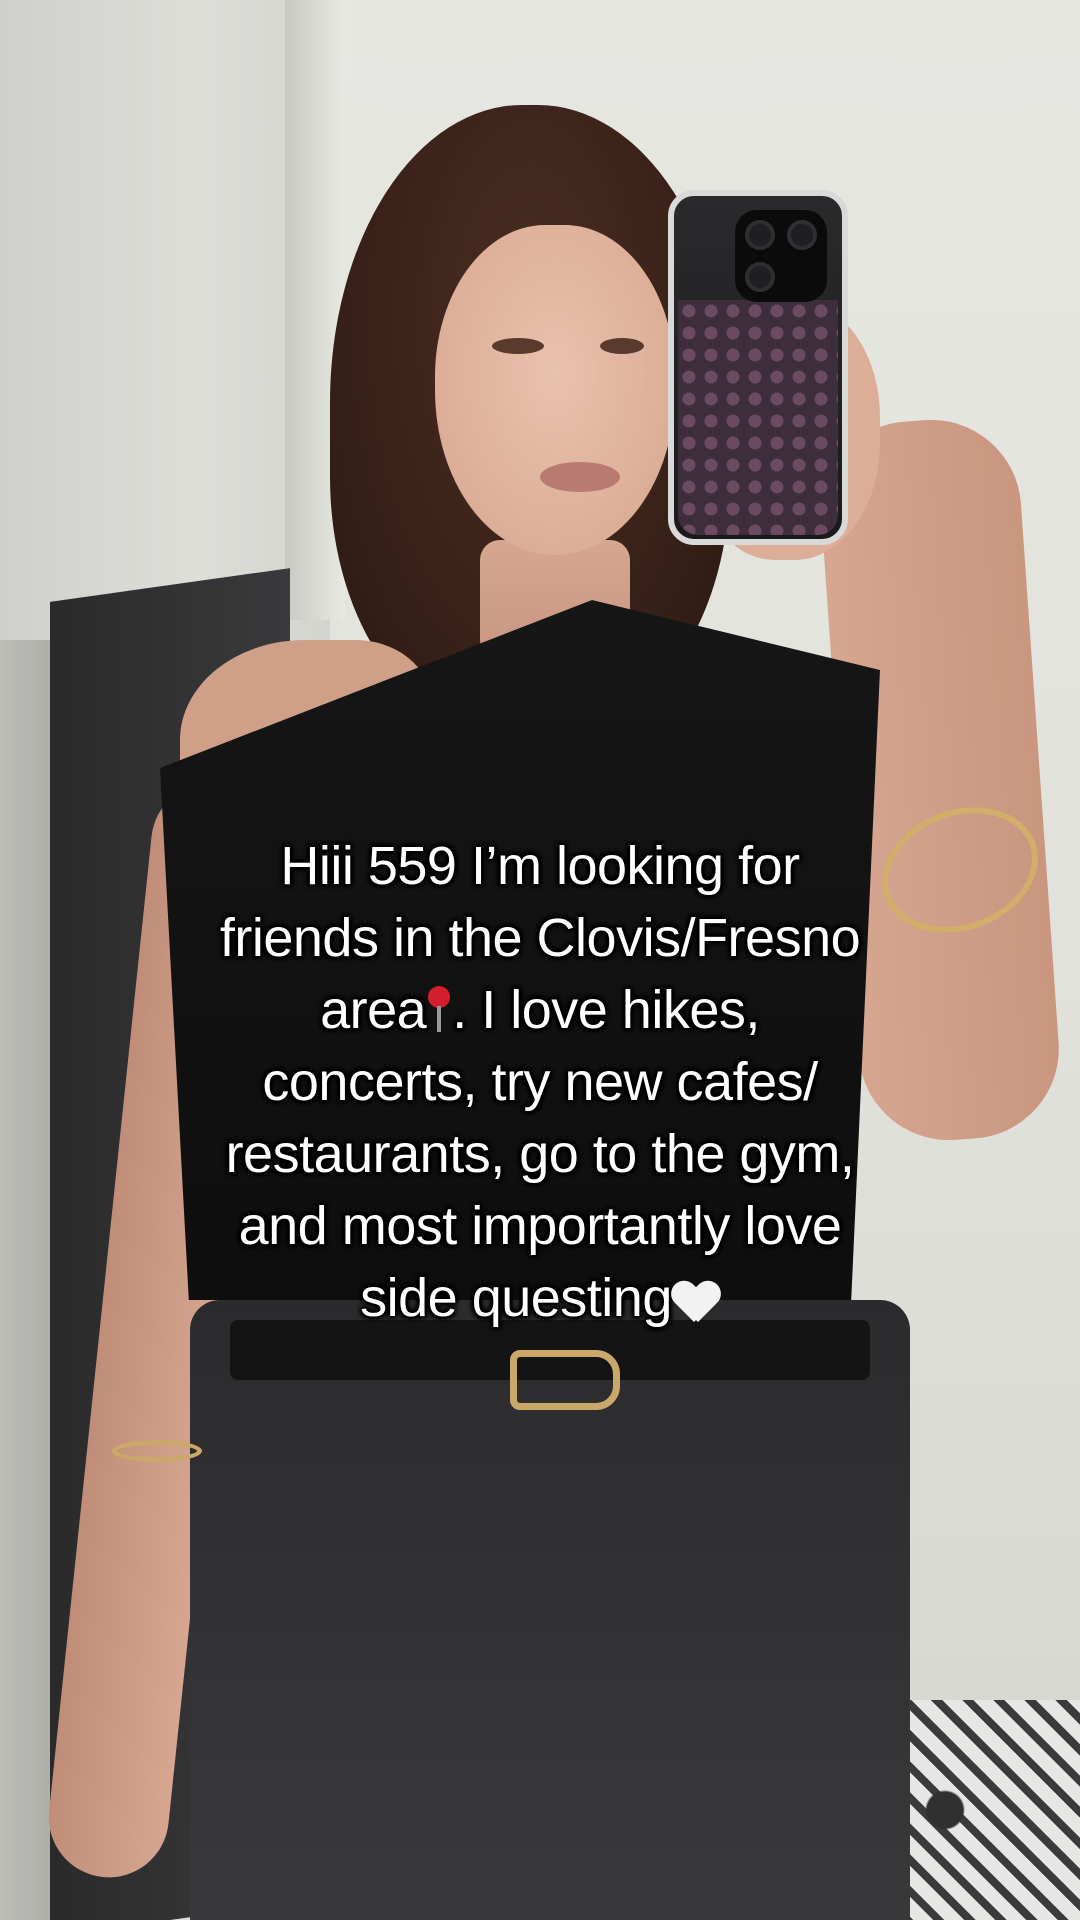  Describe the element at coordinates (540, 1154) in the screenshot. I see `caption-line: restaurants, go to the gym,` at that location.